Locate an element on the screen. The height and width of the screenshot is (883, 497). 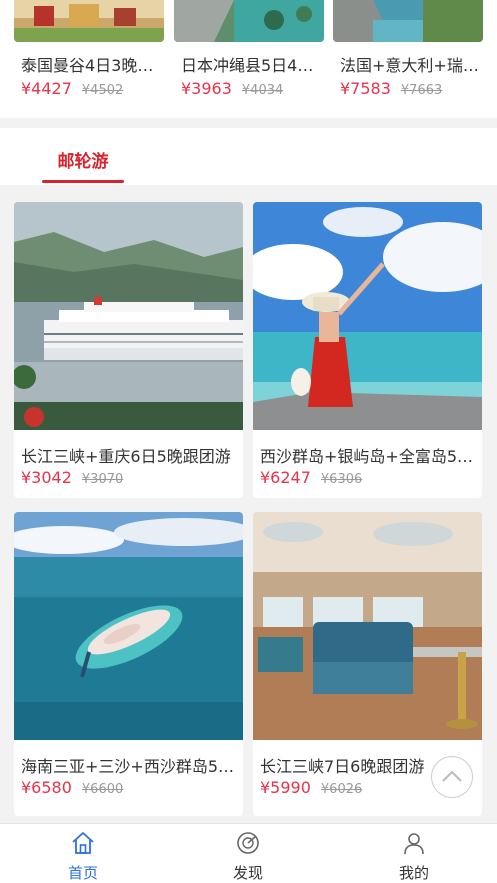
price-row: ¥3042 ¥3070 is located at coordinates (72, 477).